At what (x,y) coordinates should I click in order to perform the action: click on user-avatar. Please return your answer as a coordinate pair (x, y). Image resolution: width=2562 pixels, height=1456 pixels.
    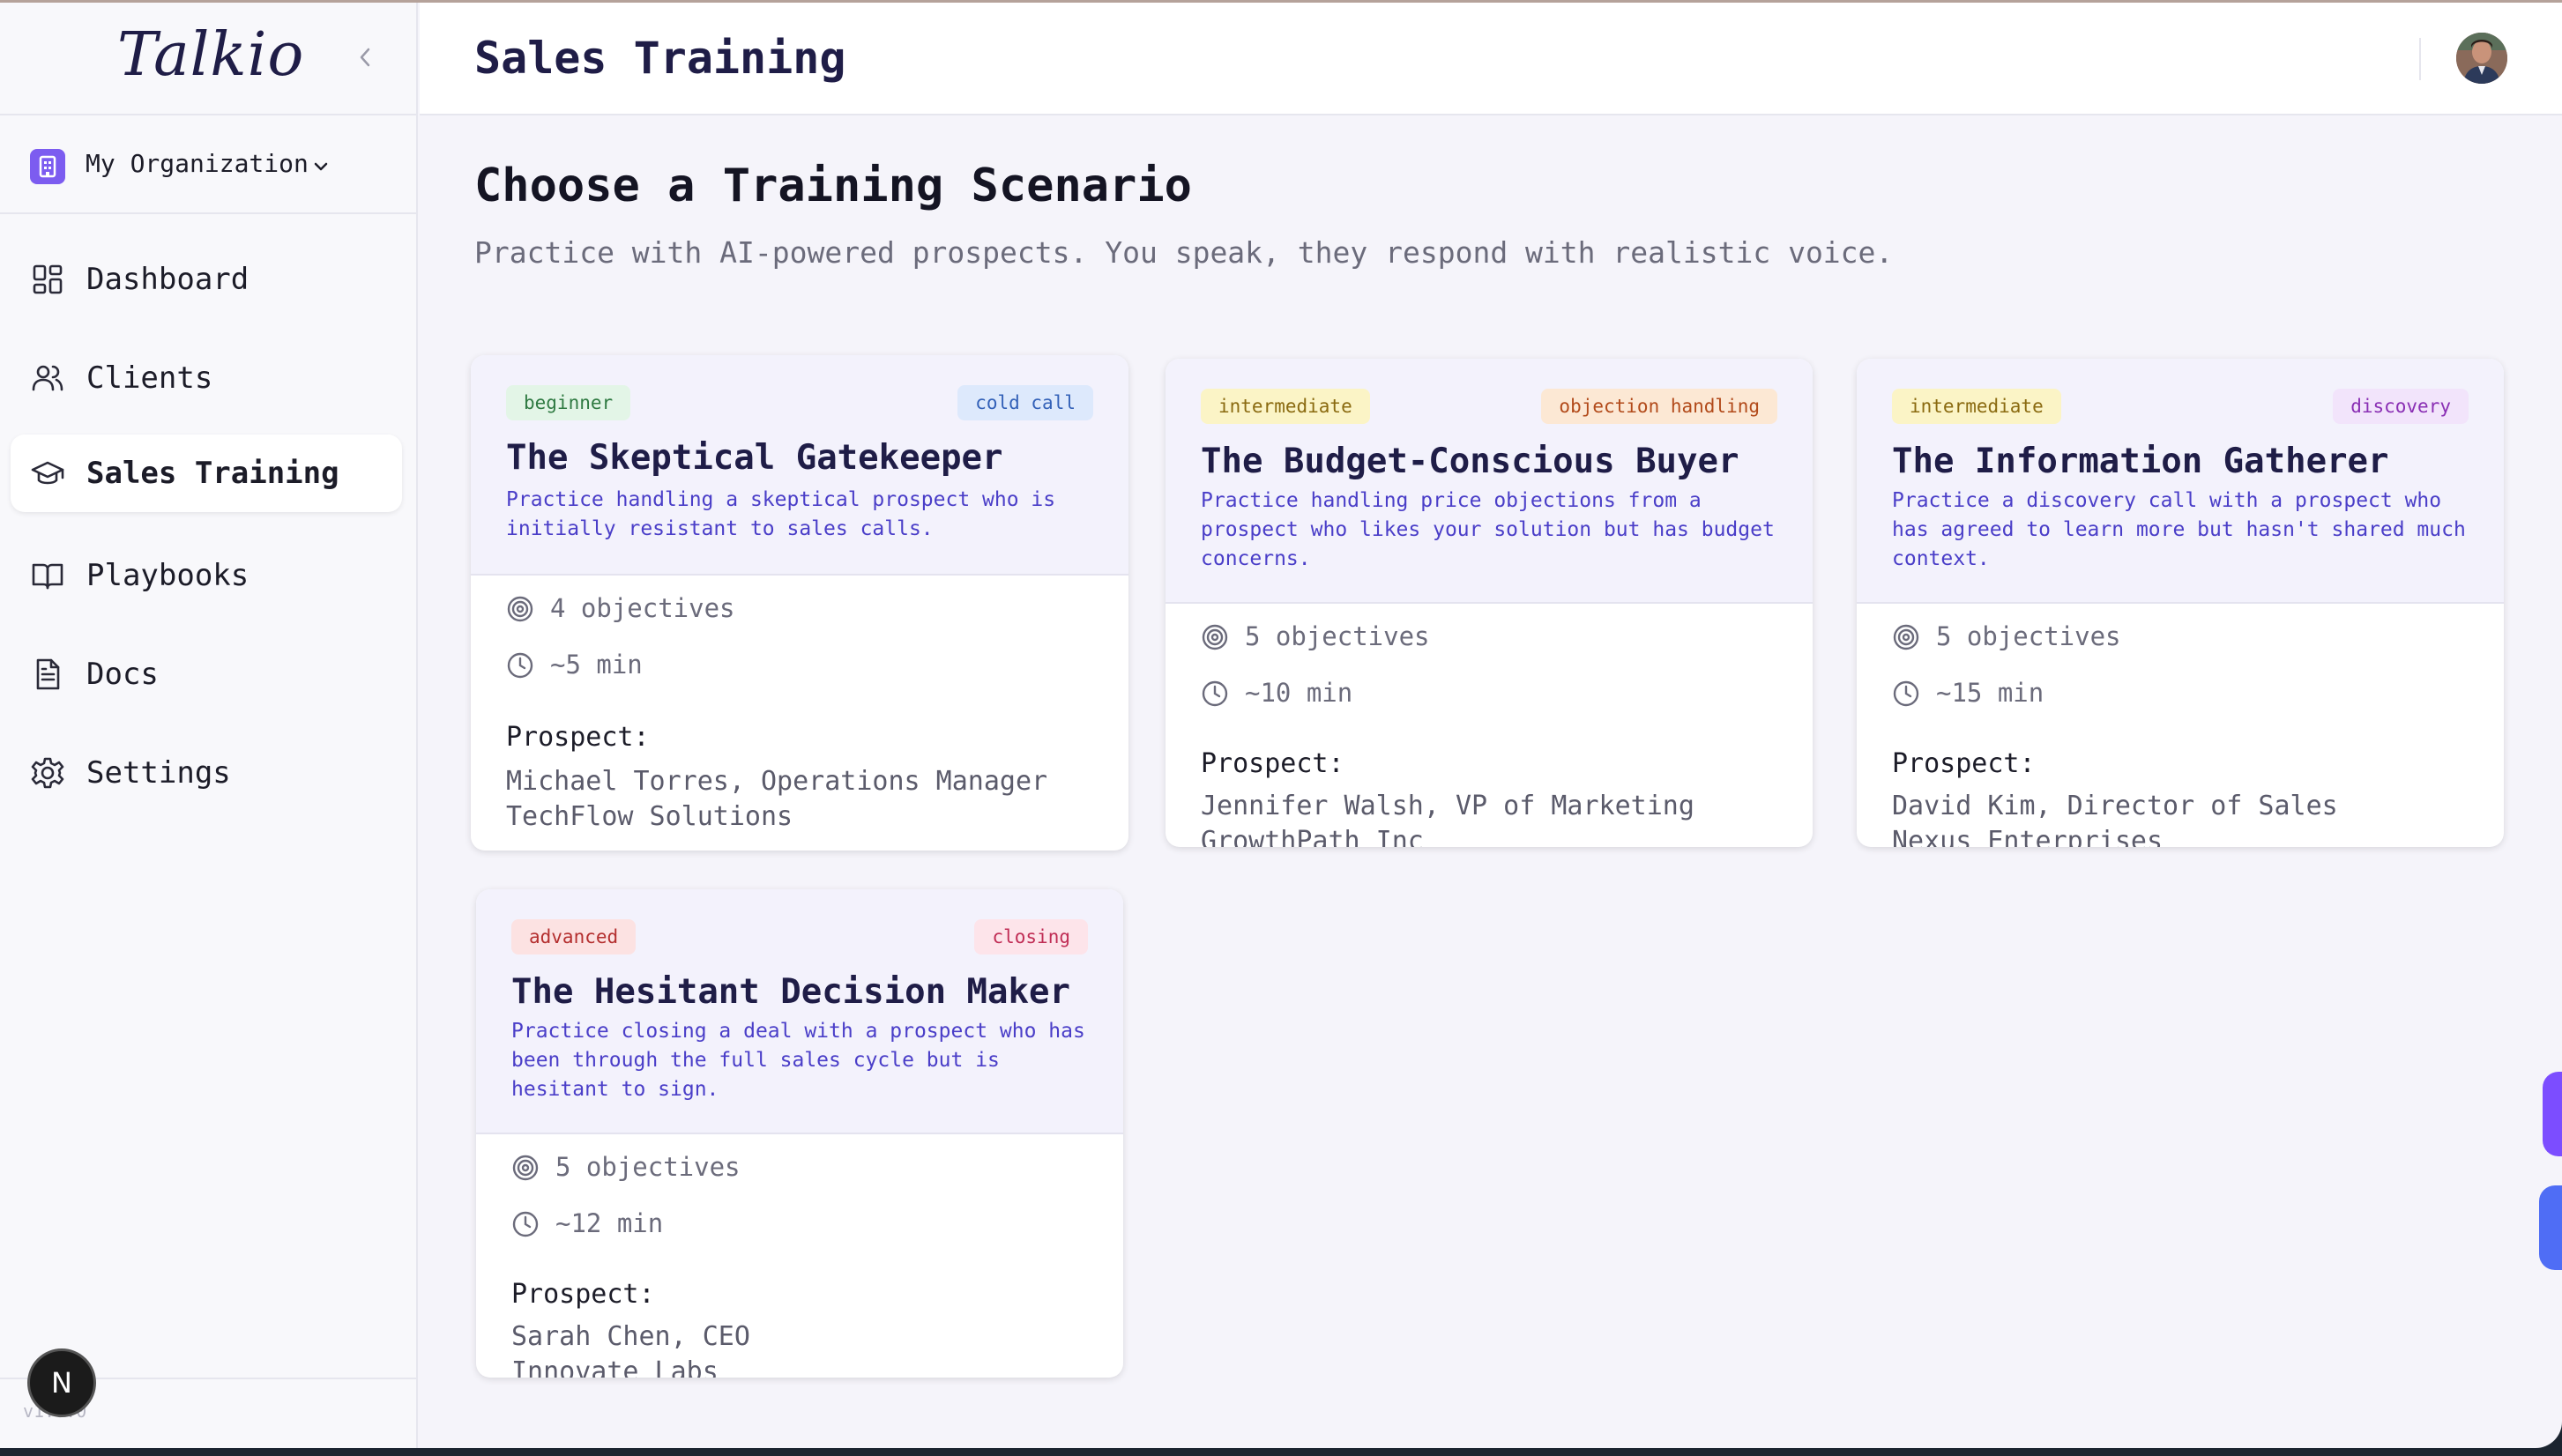
    Looking at the image, I should click on (2481, 58).